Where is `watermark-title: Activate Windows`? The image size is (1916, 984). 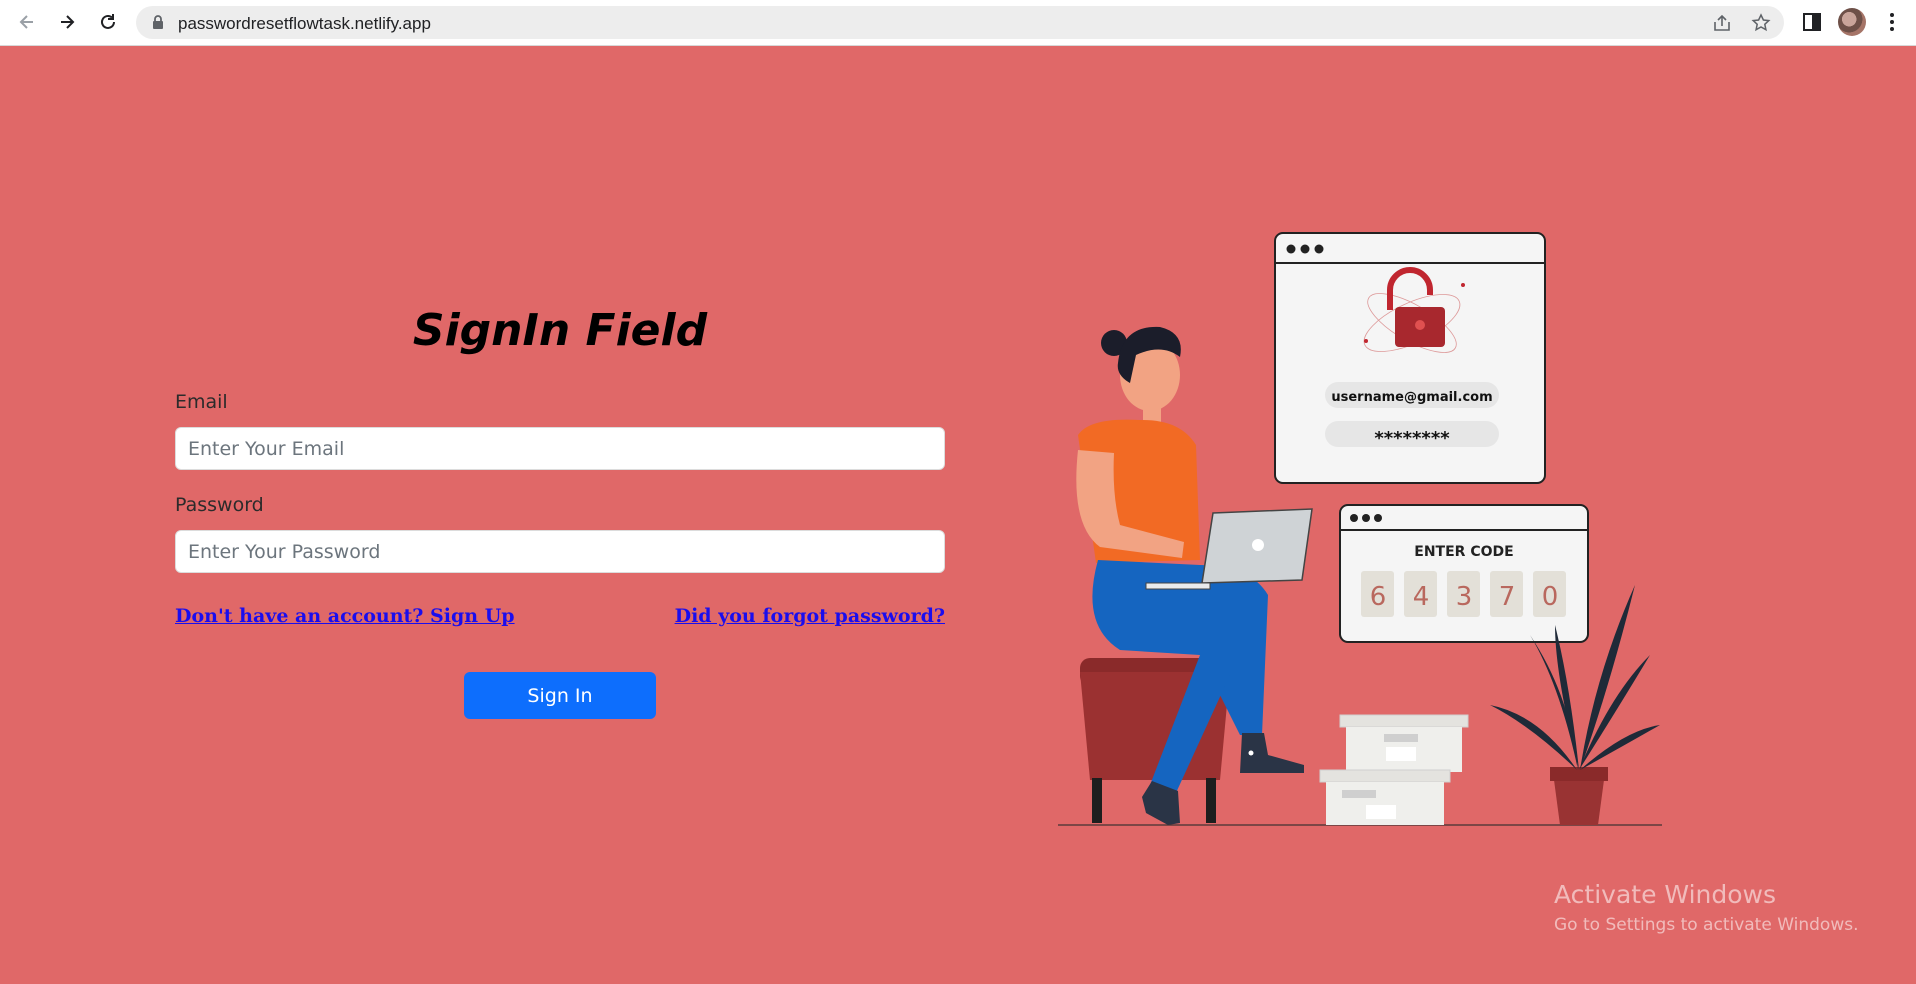 watermark-title: Activate Windows is located at coordinates (1665, 894).